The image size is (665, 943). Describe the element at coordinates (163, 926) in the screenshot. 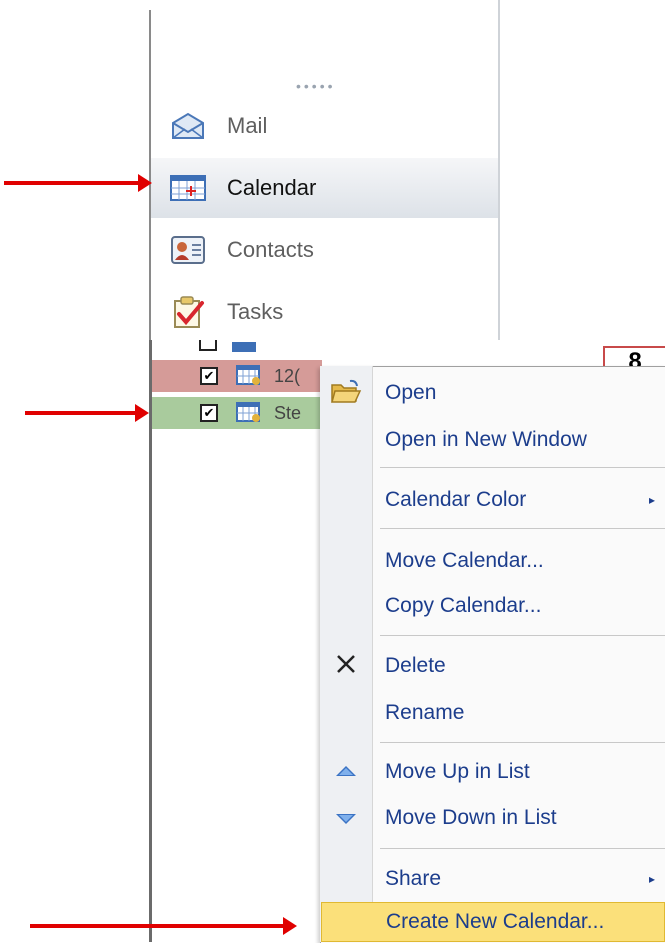

I see `annotation-arrow-create-new-calendar` at that location.